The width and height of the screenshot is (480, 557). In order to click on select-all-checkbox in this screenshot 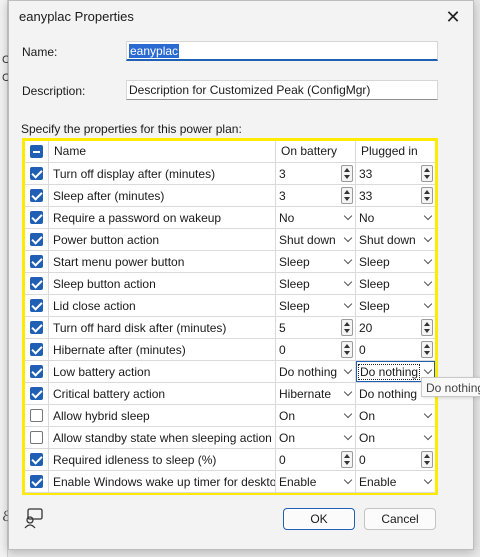, I will do `click(36, 151)`.